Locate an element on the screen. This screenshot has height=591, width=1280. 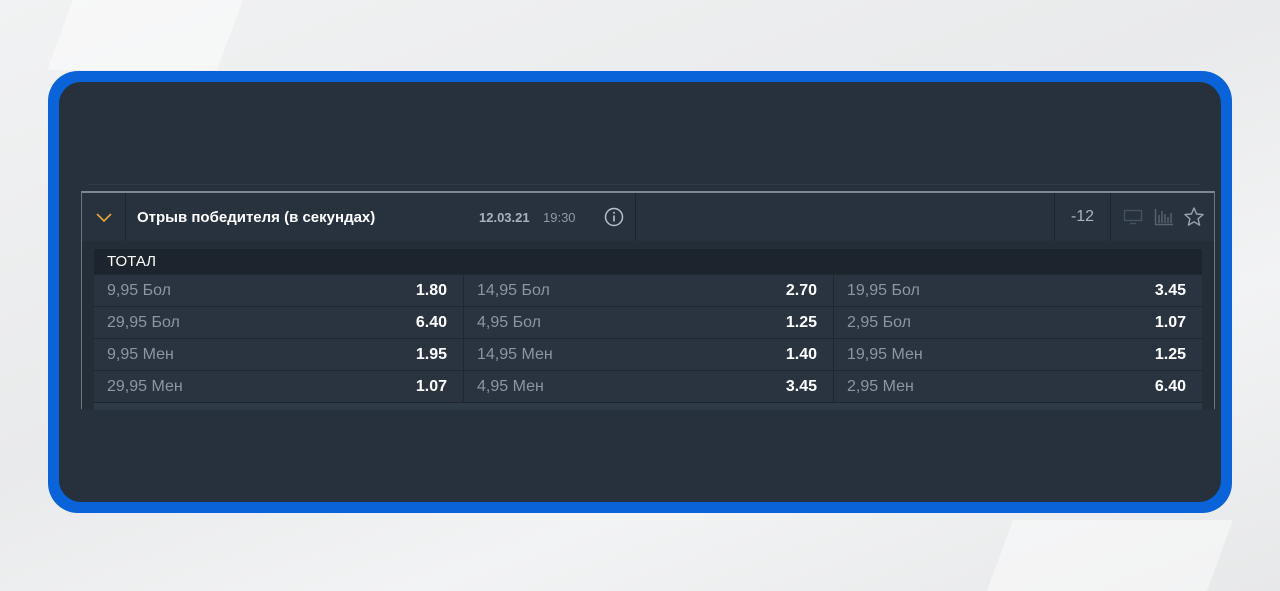
outcome-label: 4,95 Бол is located at coordinates (509, 322).